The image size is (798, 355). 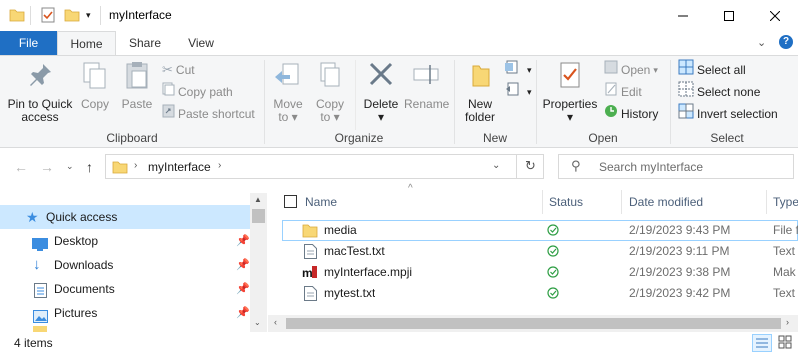 I want to click on minimize-button, so click(x=683, y=15).